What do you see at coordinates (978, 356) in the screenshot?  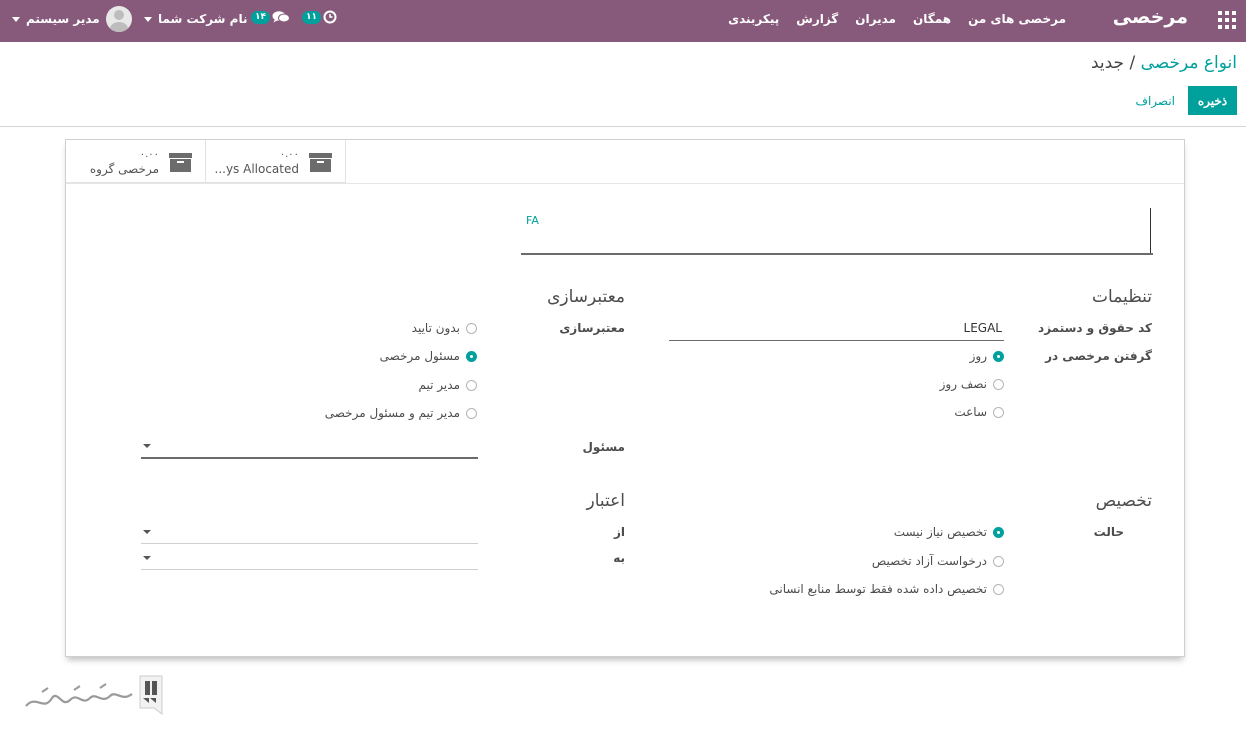 I see `radio-label: روز` at bounding box center [978, 356].